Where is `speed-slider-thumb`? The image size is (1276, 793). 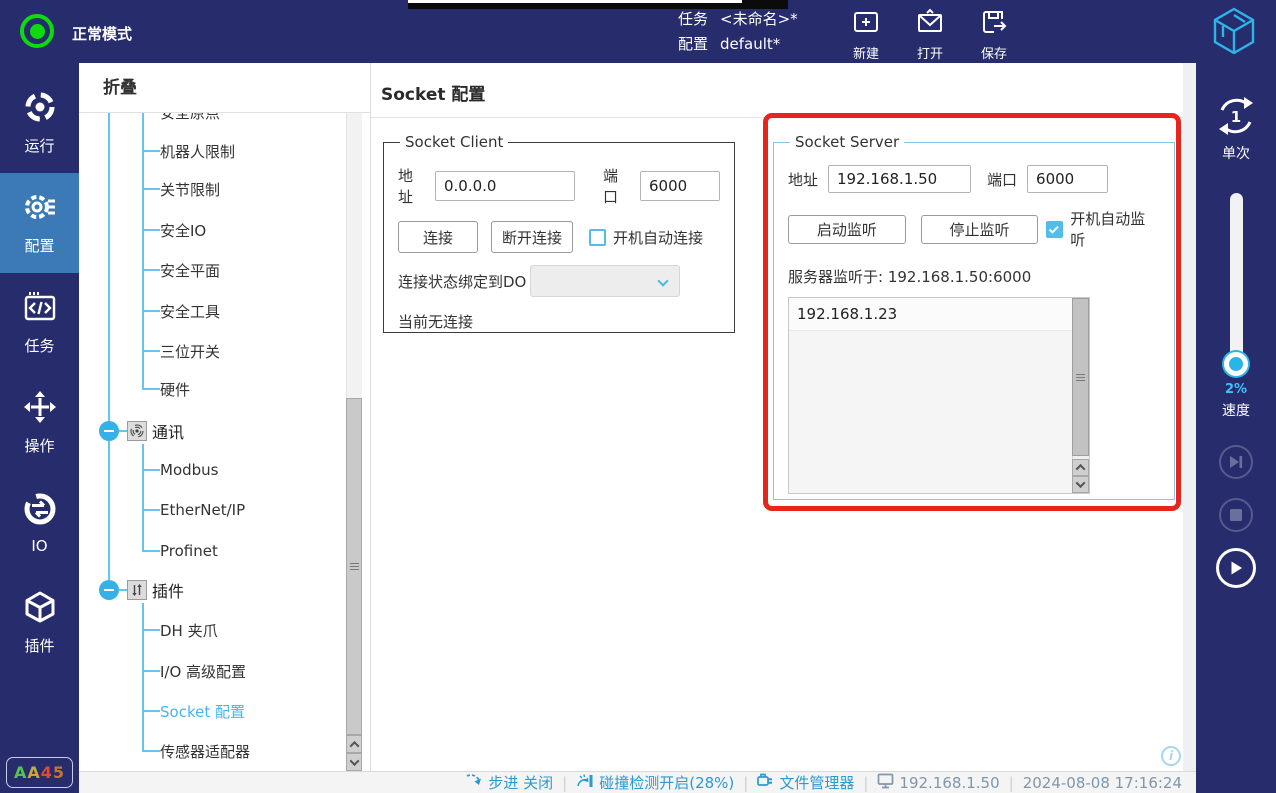
speed-slider-thumb is located at coordinates (1236, 364).